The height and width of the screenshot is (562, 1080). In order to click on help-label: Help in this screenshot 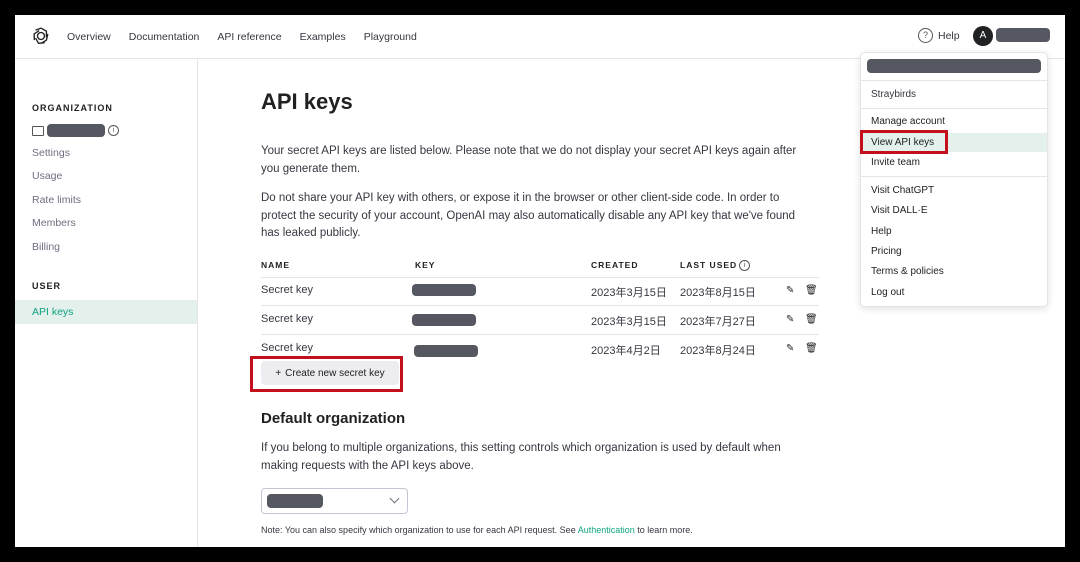, I will do `click(949, 35)`.